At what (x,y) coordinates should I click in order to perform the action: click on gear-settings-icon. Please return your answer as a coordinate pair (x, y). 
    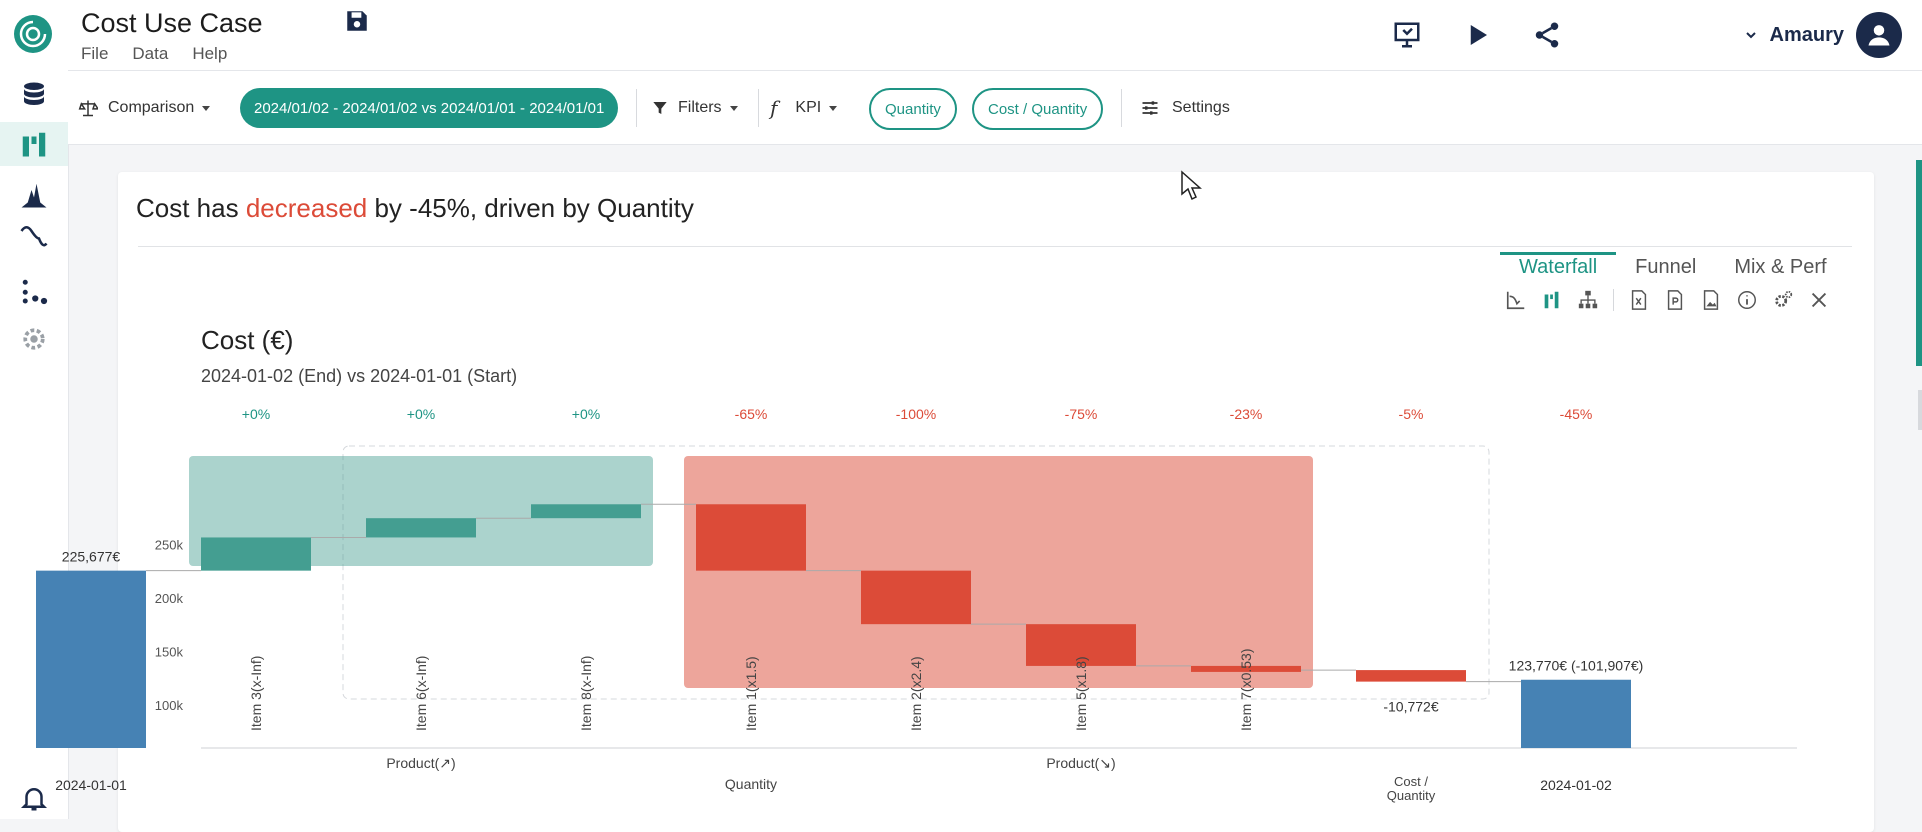
    Looking at the image, I should click on (34, 339).